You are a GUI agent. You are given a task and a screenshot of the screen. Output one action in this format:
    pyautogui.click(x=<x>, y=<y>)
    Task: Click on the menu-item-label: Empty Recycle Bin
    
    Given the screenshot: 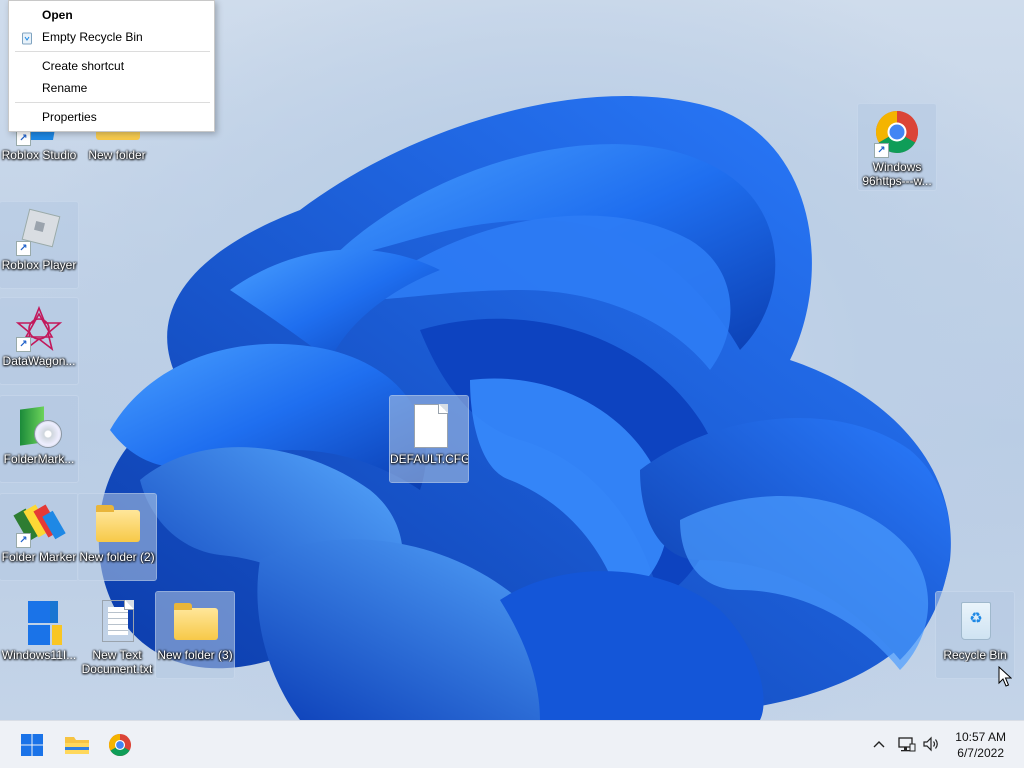 What is the action you would take?
    pyautogui.click(x=92, y=37)
    